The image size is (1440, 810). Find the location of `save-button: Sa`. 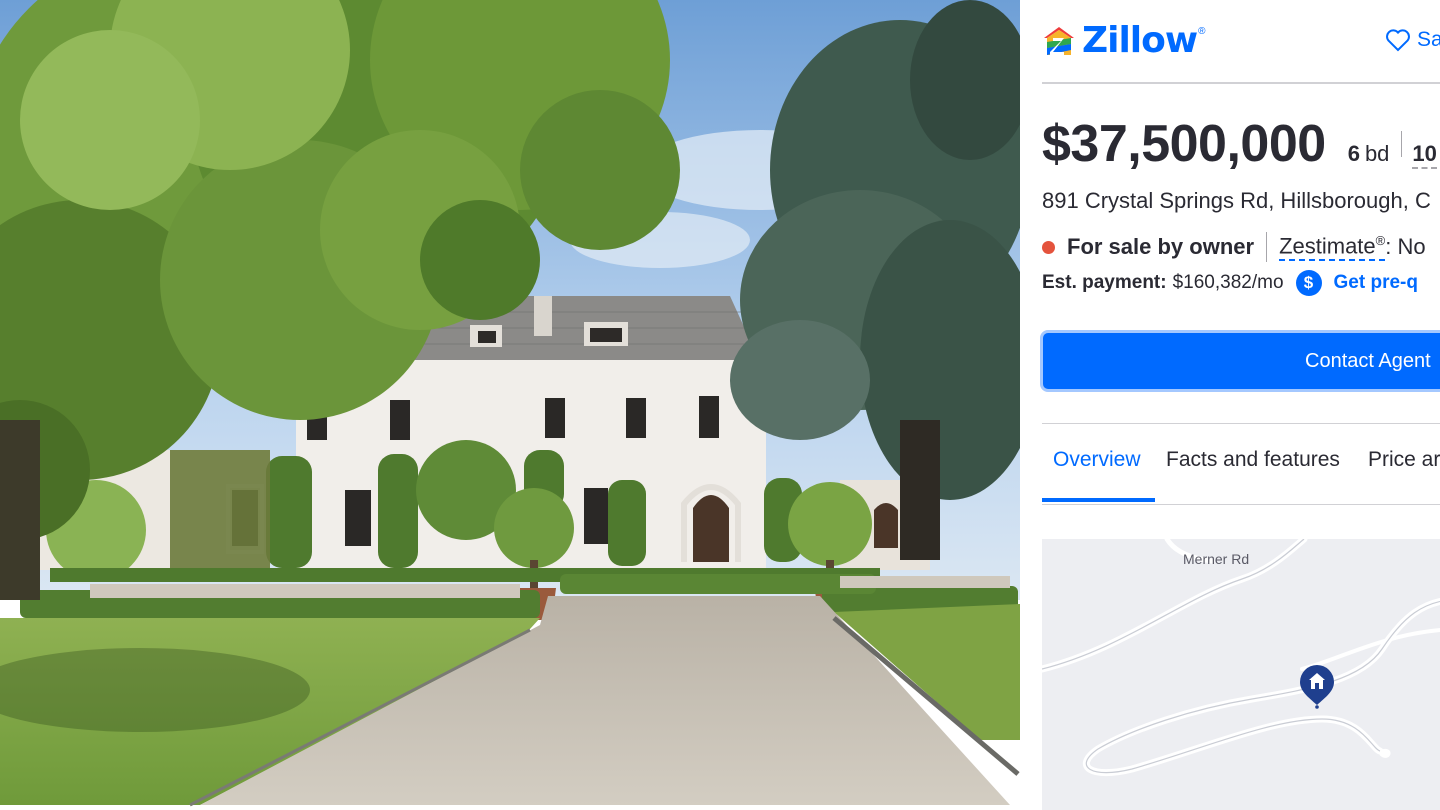

save-button: Sa is located at coordinates (1412, 40).